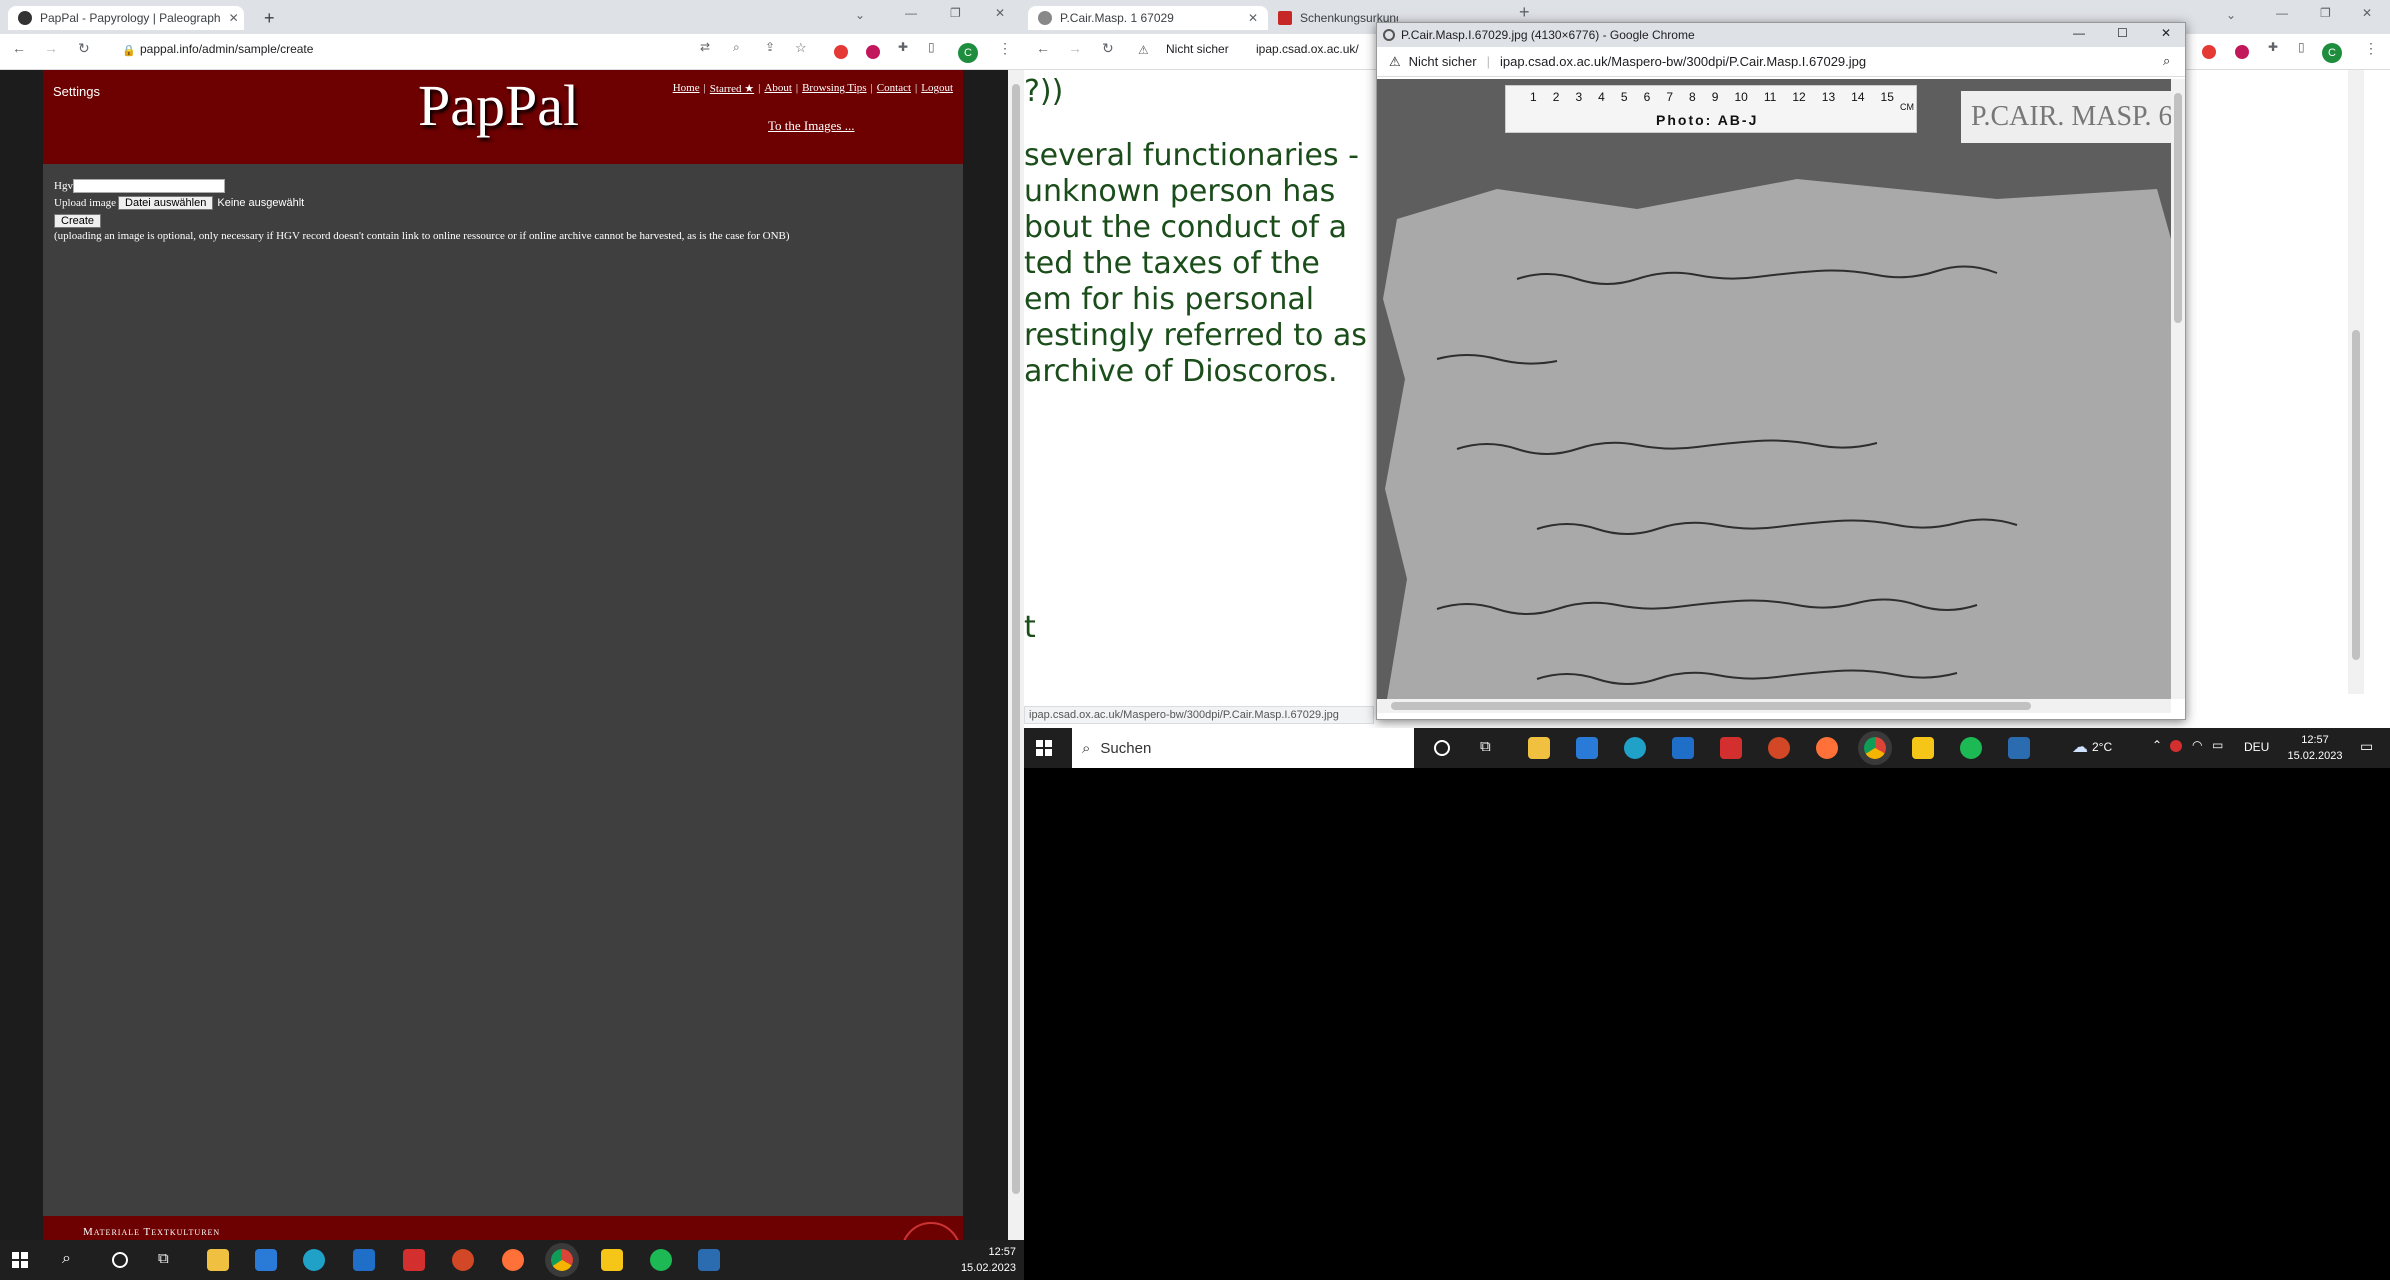 This screenshot has height=1280, width=2390. I want to click on nav-home: Home, so click(686, 88).